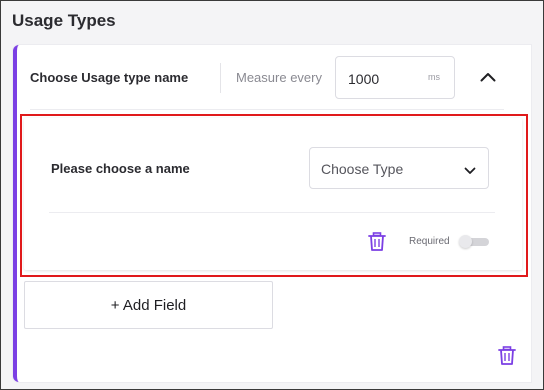  I want to click on toggle-knob, so click(465, 241).